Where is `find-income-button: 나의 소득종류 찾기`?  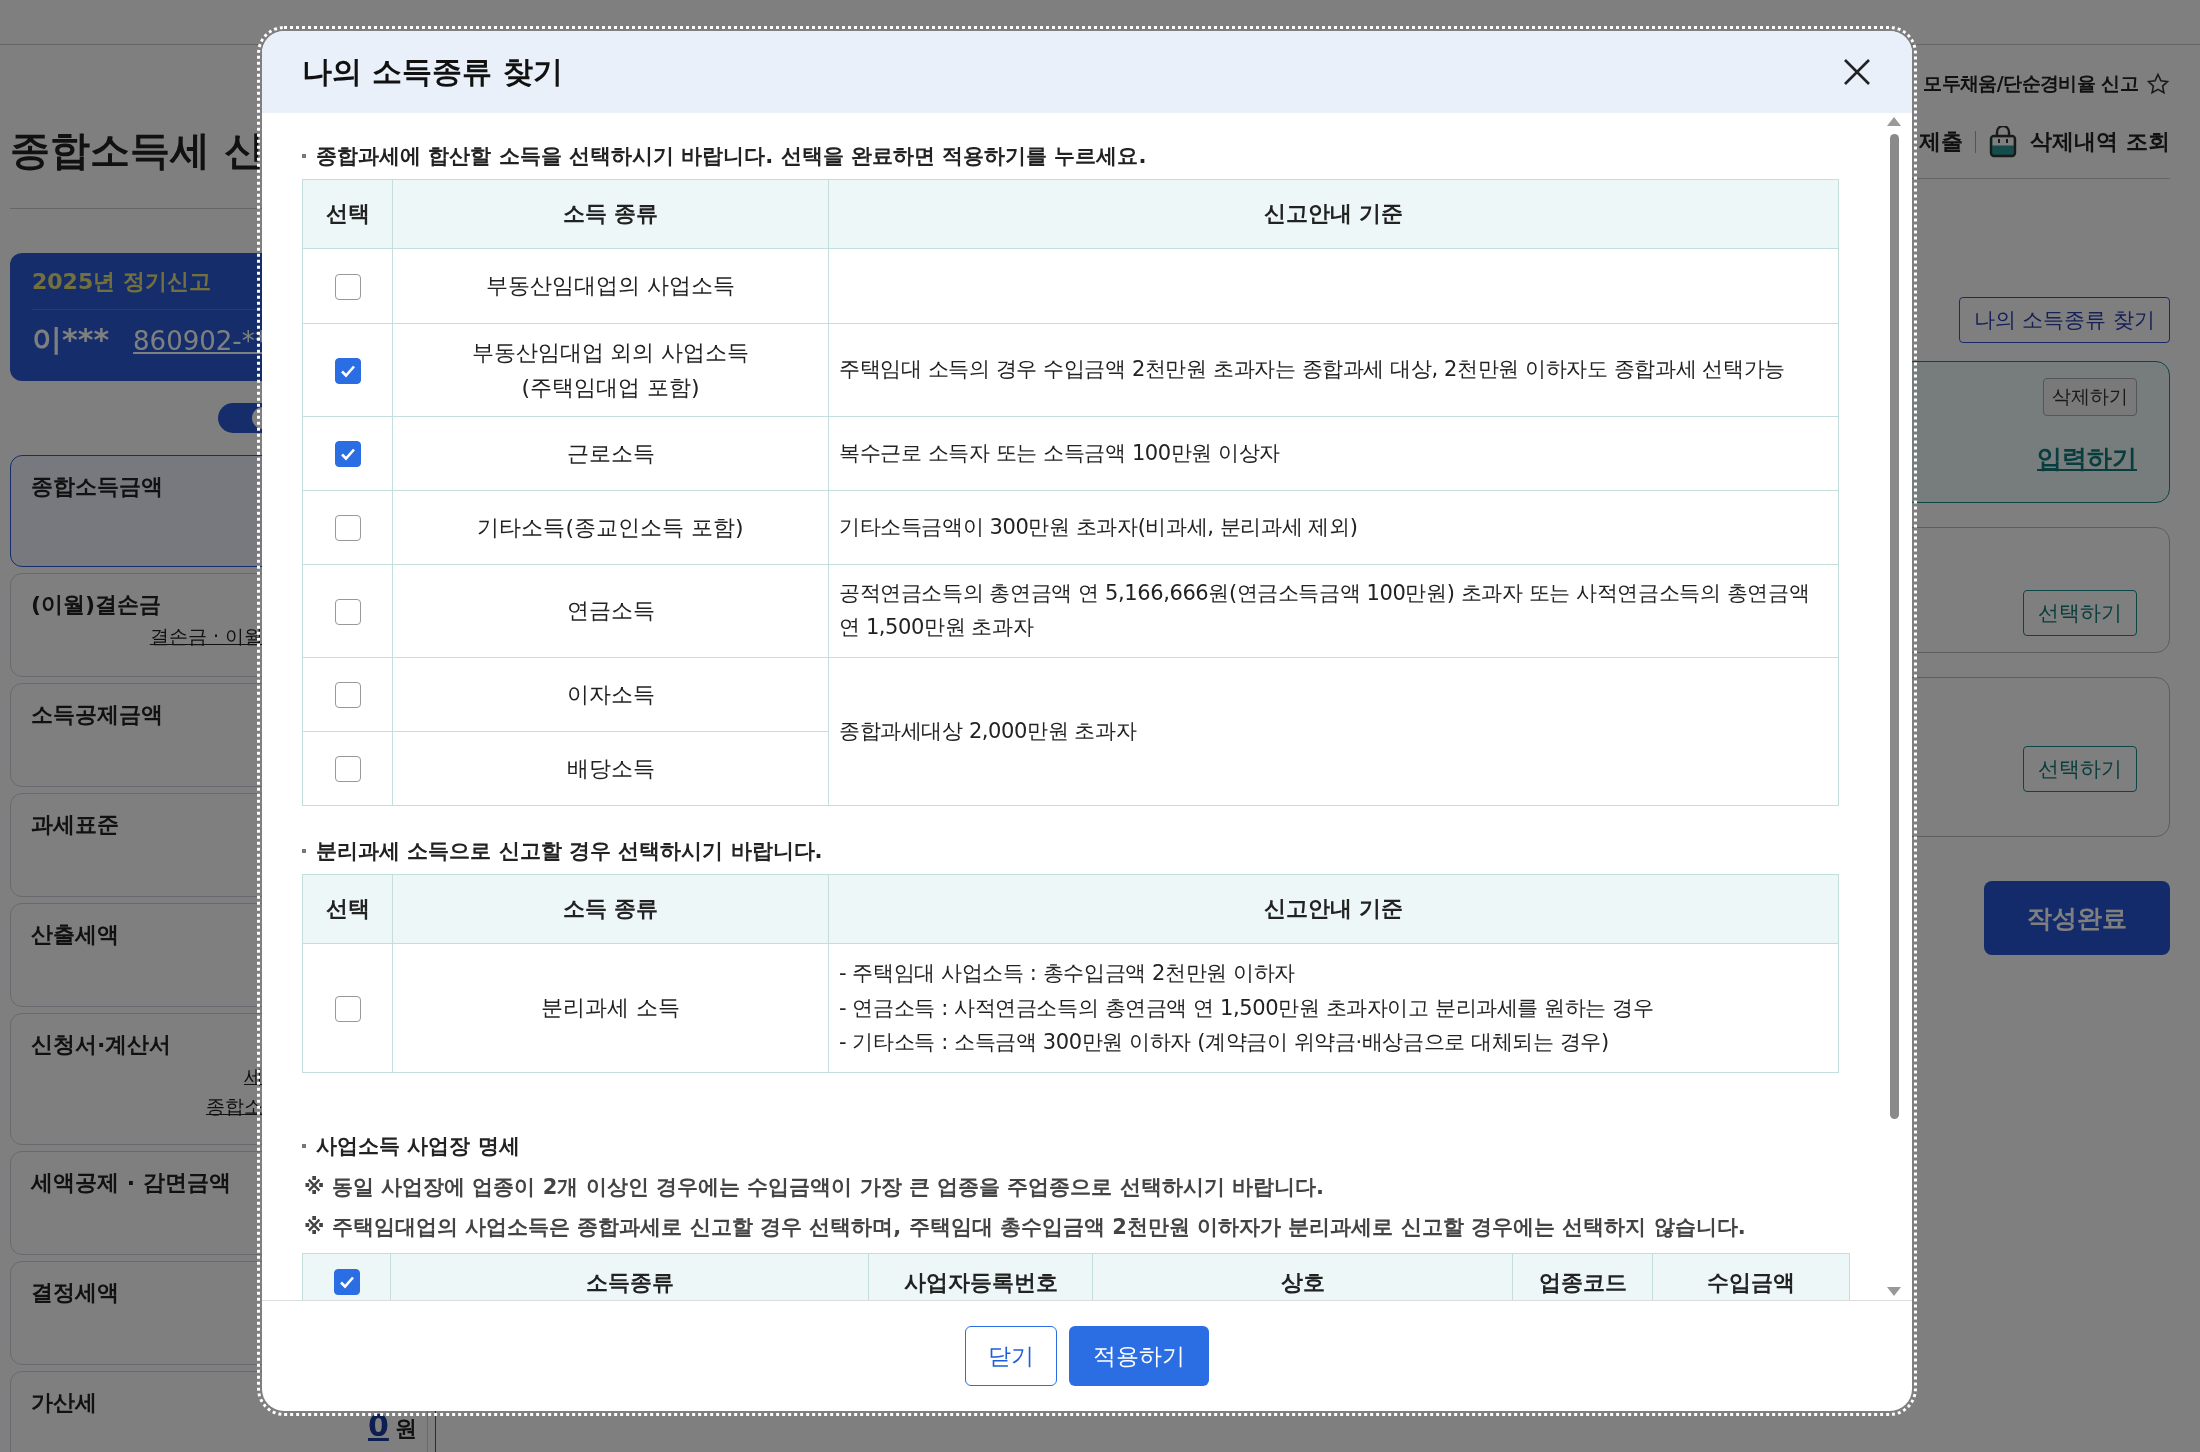
find-income-button: 나의 소득종류 찾기 is located at coordinates (2064, 320).